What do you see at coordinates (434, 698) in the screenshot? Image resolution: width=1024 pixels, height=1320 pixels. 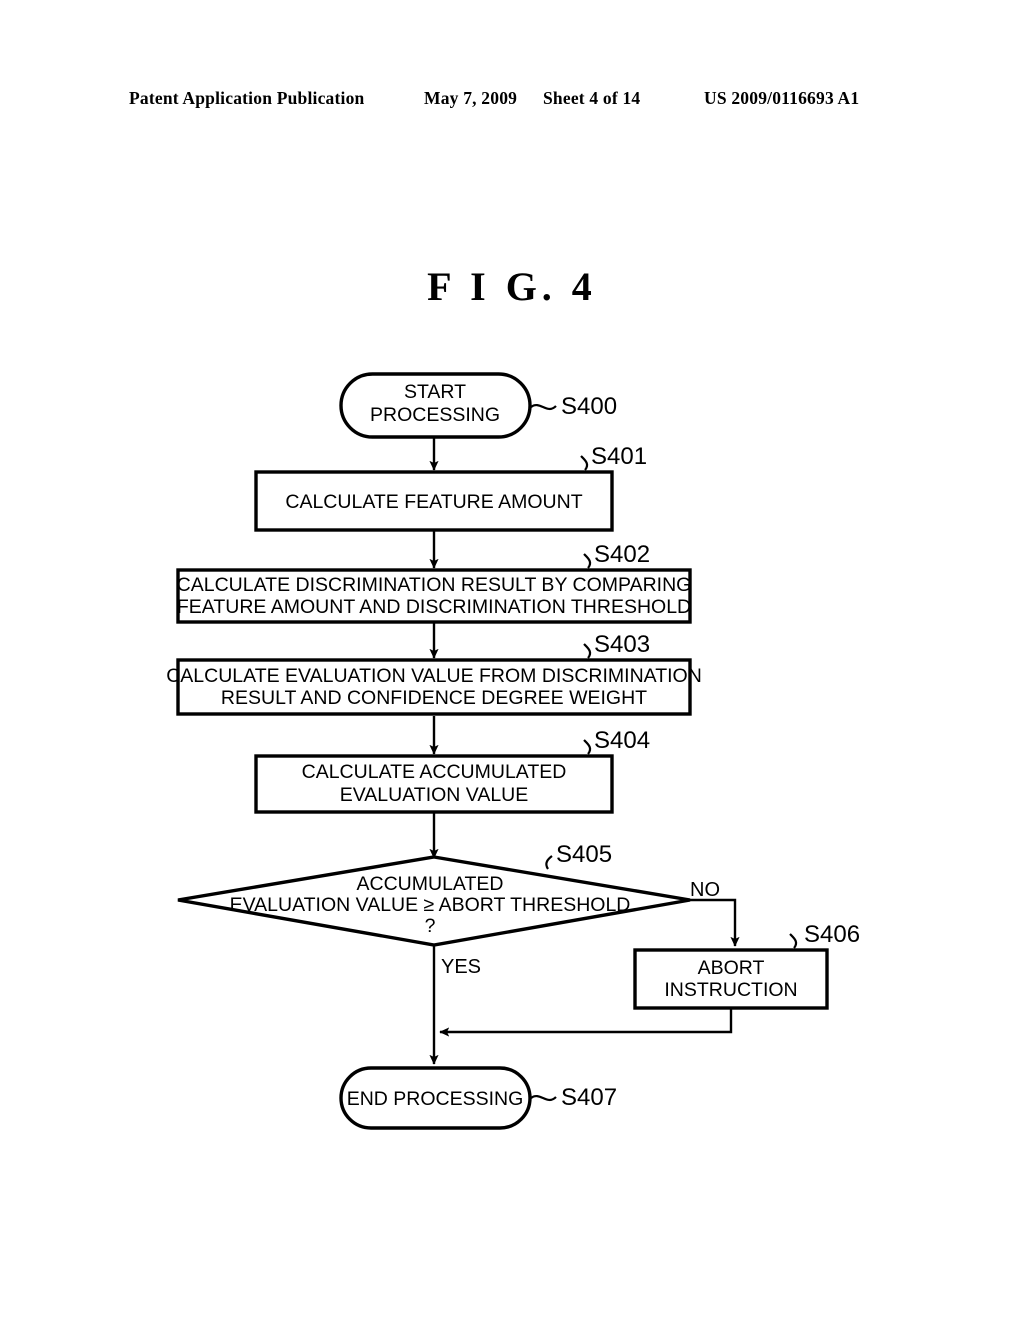 I see `node-calculate-evaluation-value-line-2: RESULT AND CONFIDENCE DEGREE WEIGHT` at bounding box center [434, 698].